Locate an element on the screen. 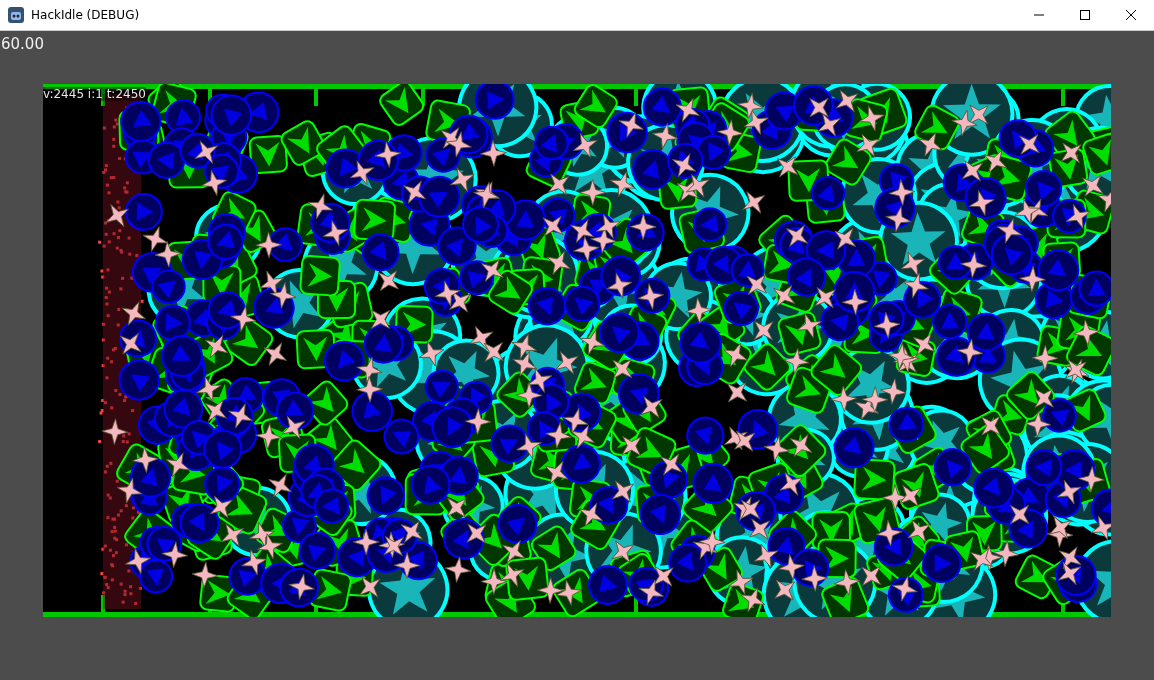 The width and height of the screenshot is (1154, 680). window-title: HackIdle (DEBUG) is located at coordinates (86, 15).